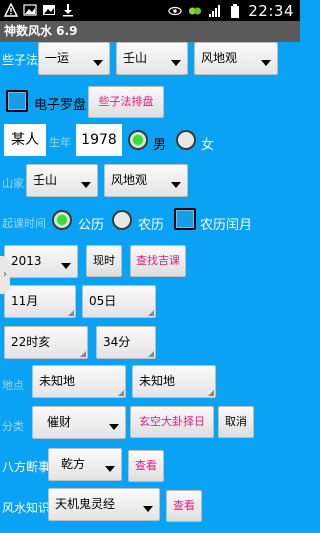 The height and width of the screenshot is (533, 320). Describe the element at coordinates (25, 301) in the screenshot. I see `month-select-value: 11月` at that location.